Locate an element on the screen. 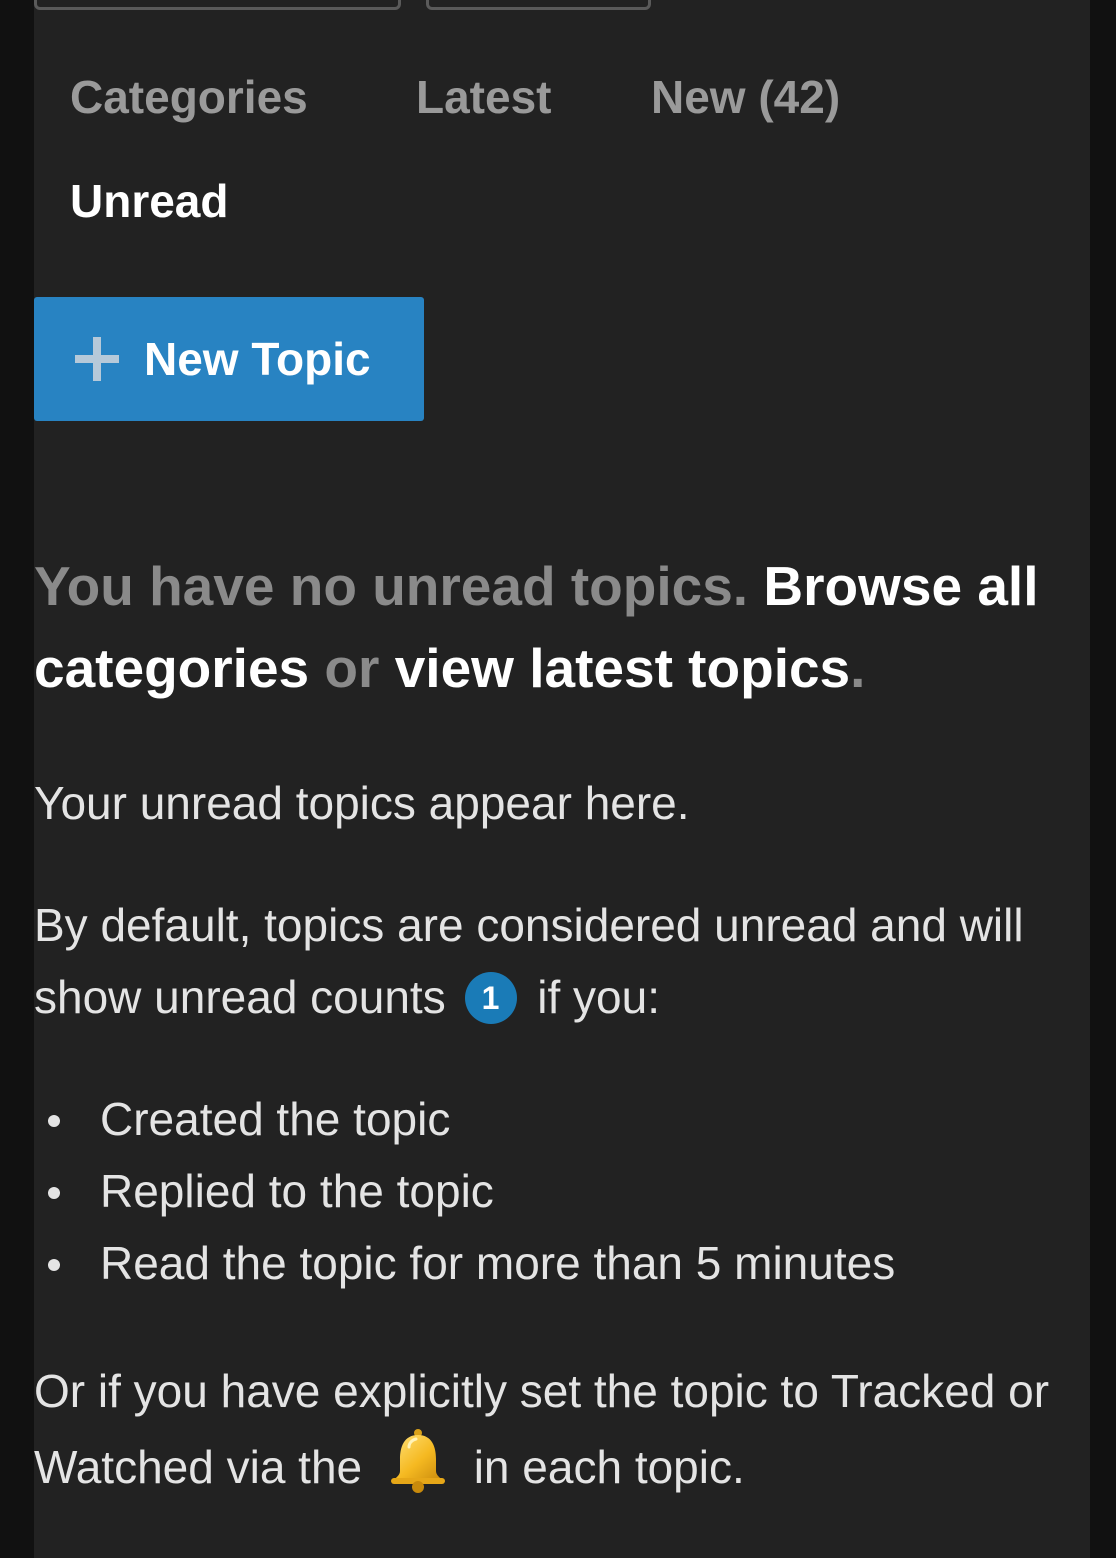 The width and height of the screenshot is (1116, 1558). new-topic-button: New Topic is located at coordinates (229, 359).